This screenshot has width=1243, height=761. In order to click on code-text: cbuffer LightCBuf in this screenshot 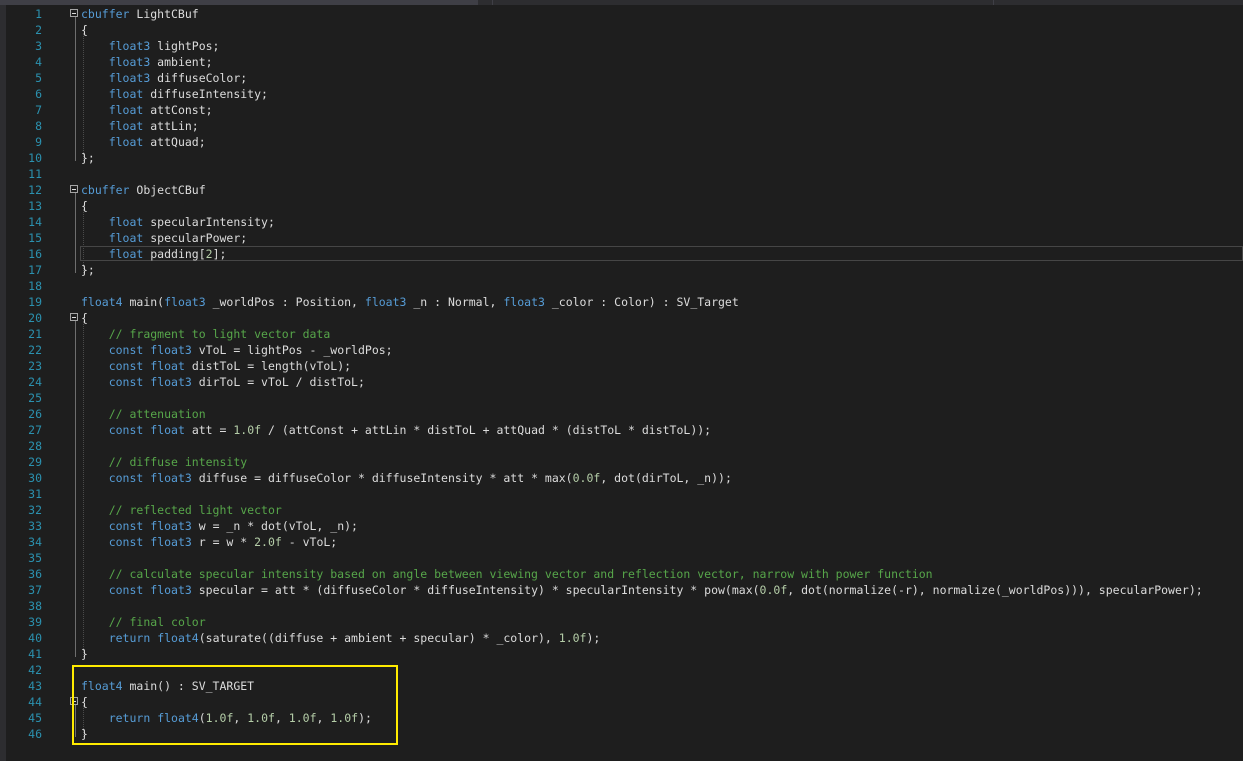, I will do `click(140, 14)`.